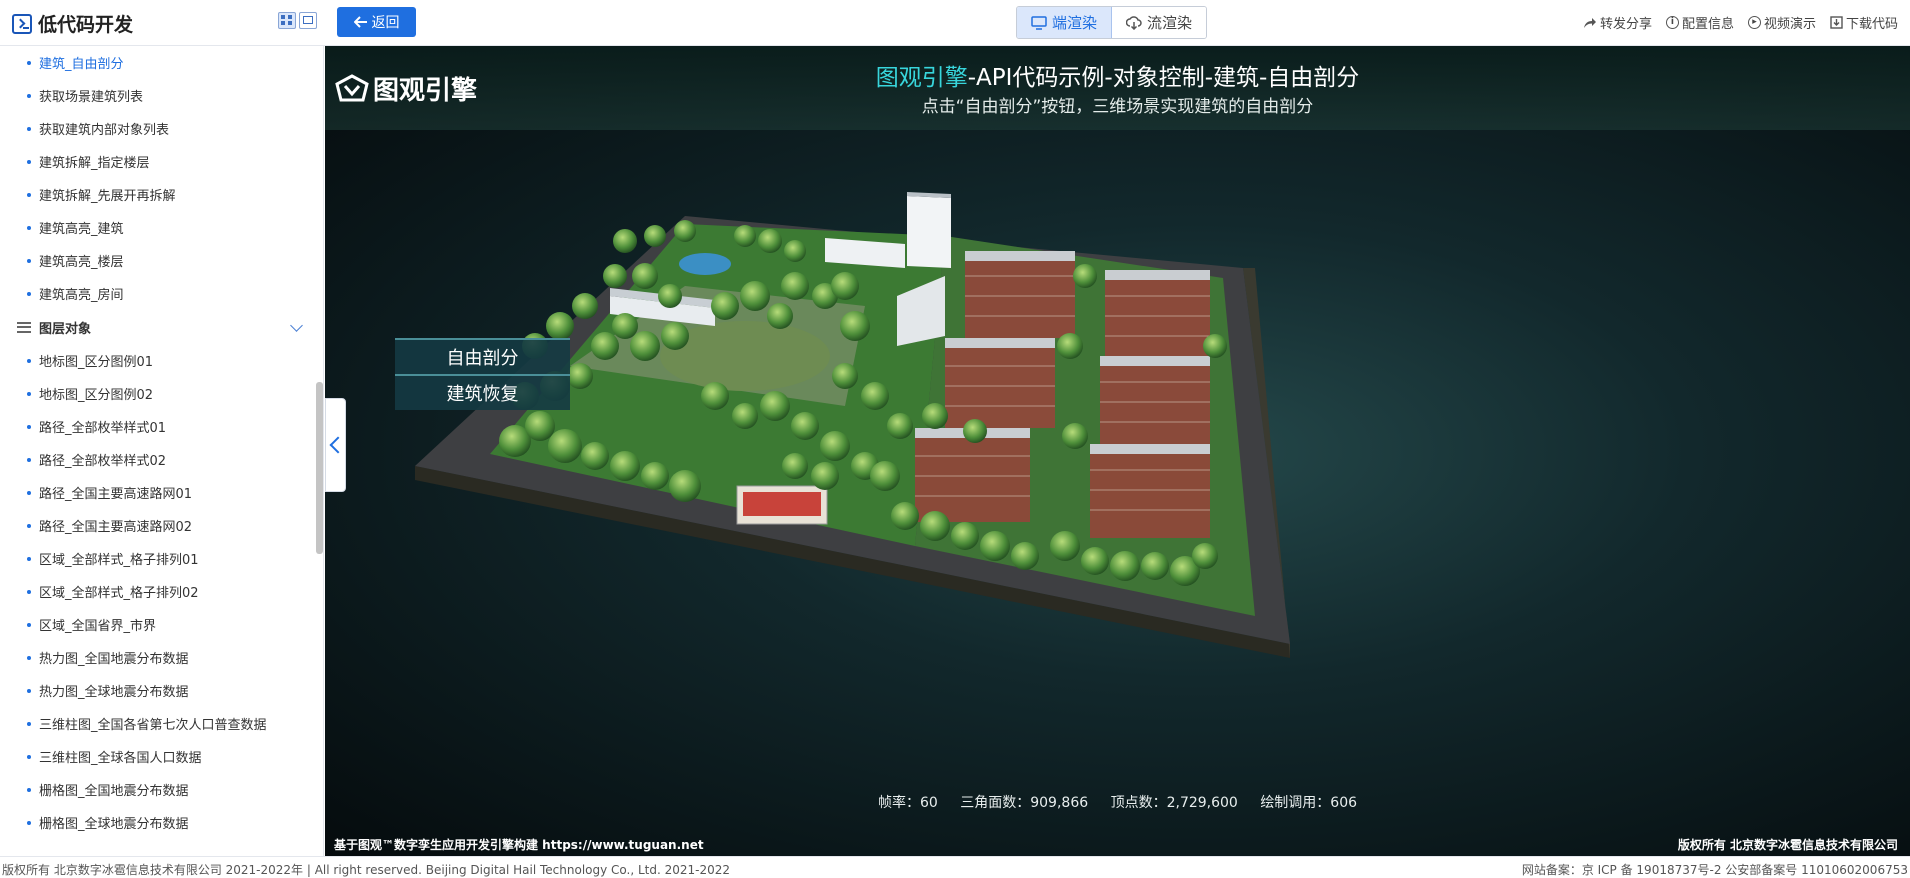 The height and width of the screenshot is (878, 1910). I want to click on sidebar-menu-item: 获取场景建筑列表, so click(161, 95).